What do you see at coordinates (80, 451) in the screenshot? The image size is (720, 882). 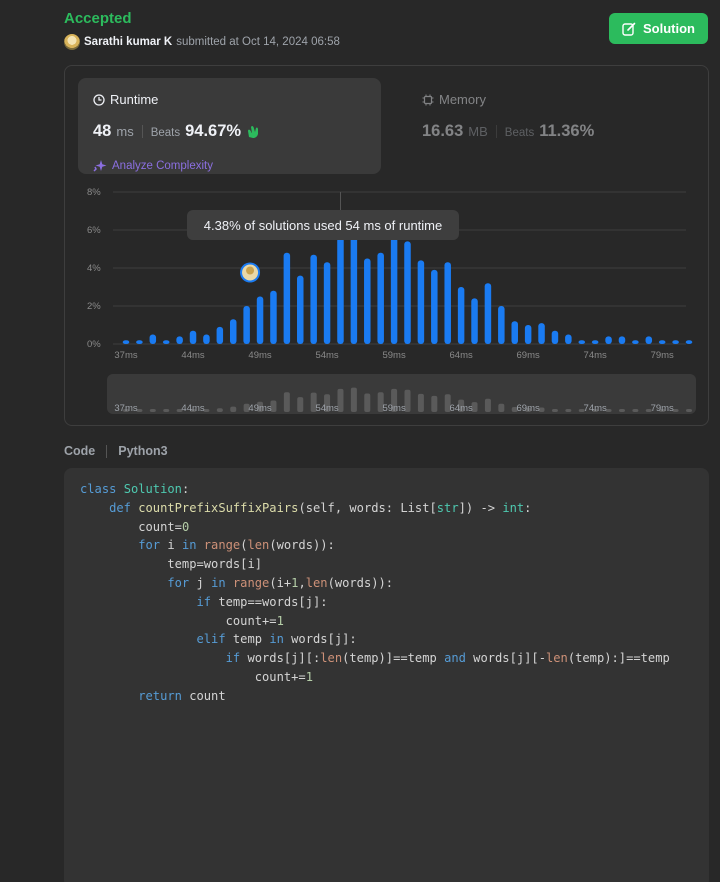 I see `code-label: Code` at bounding box center [80, 451].